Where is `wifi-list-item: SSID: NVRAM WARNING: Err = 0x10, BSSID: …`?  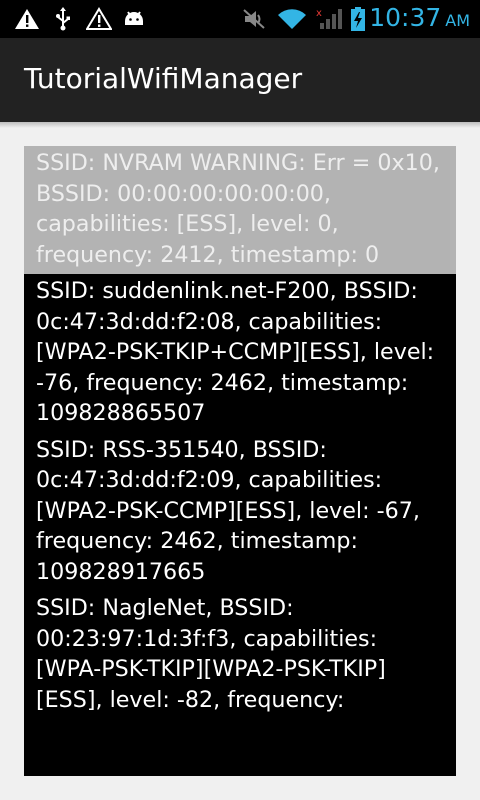
wifi-list-item: SSID: NVRAM WARNING: Err = 0x10, BSSID: … is located at coordinates (240, 210).